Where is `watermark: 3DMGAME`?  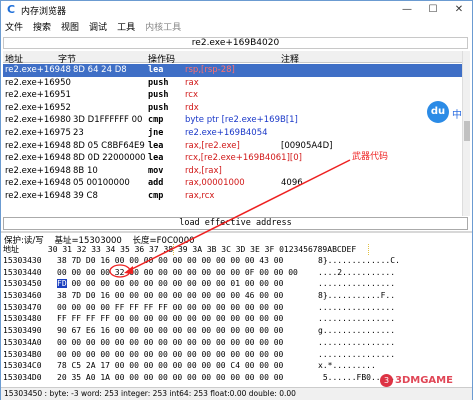
watermark: 3DMGAME is located at coordinates (424, 380).